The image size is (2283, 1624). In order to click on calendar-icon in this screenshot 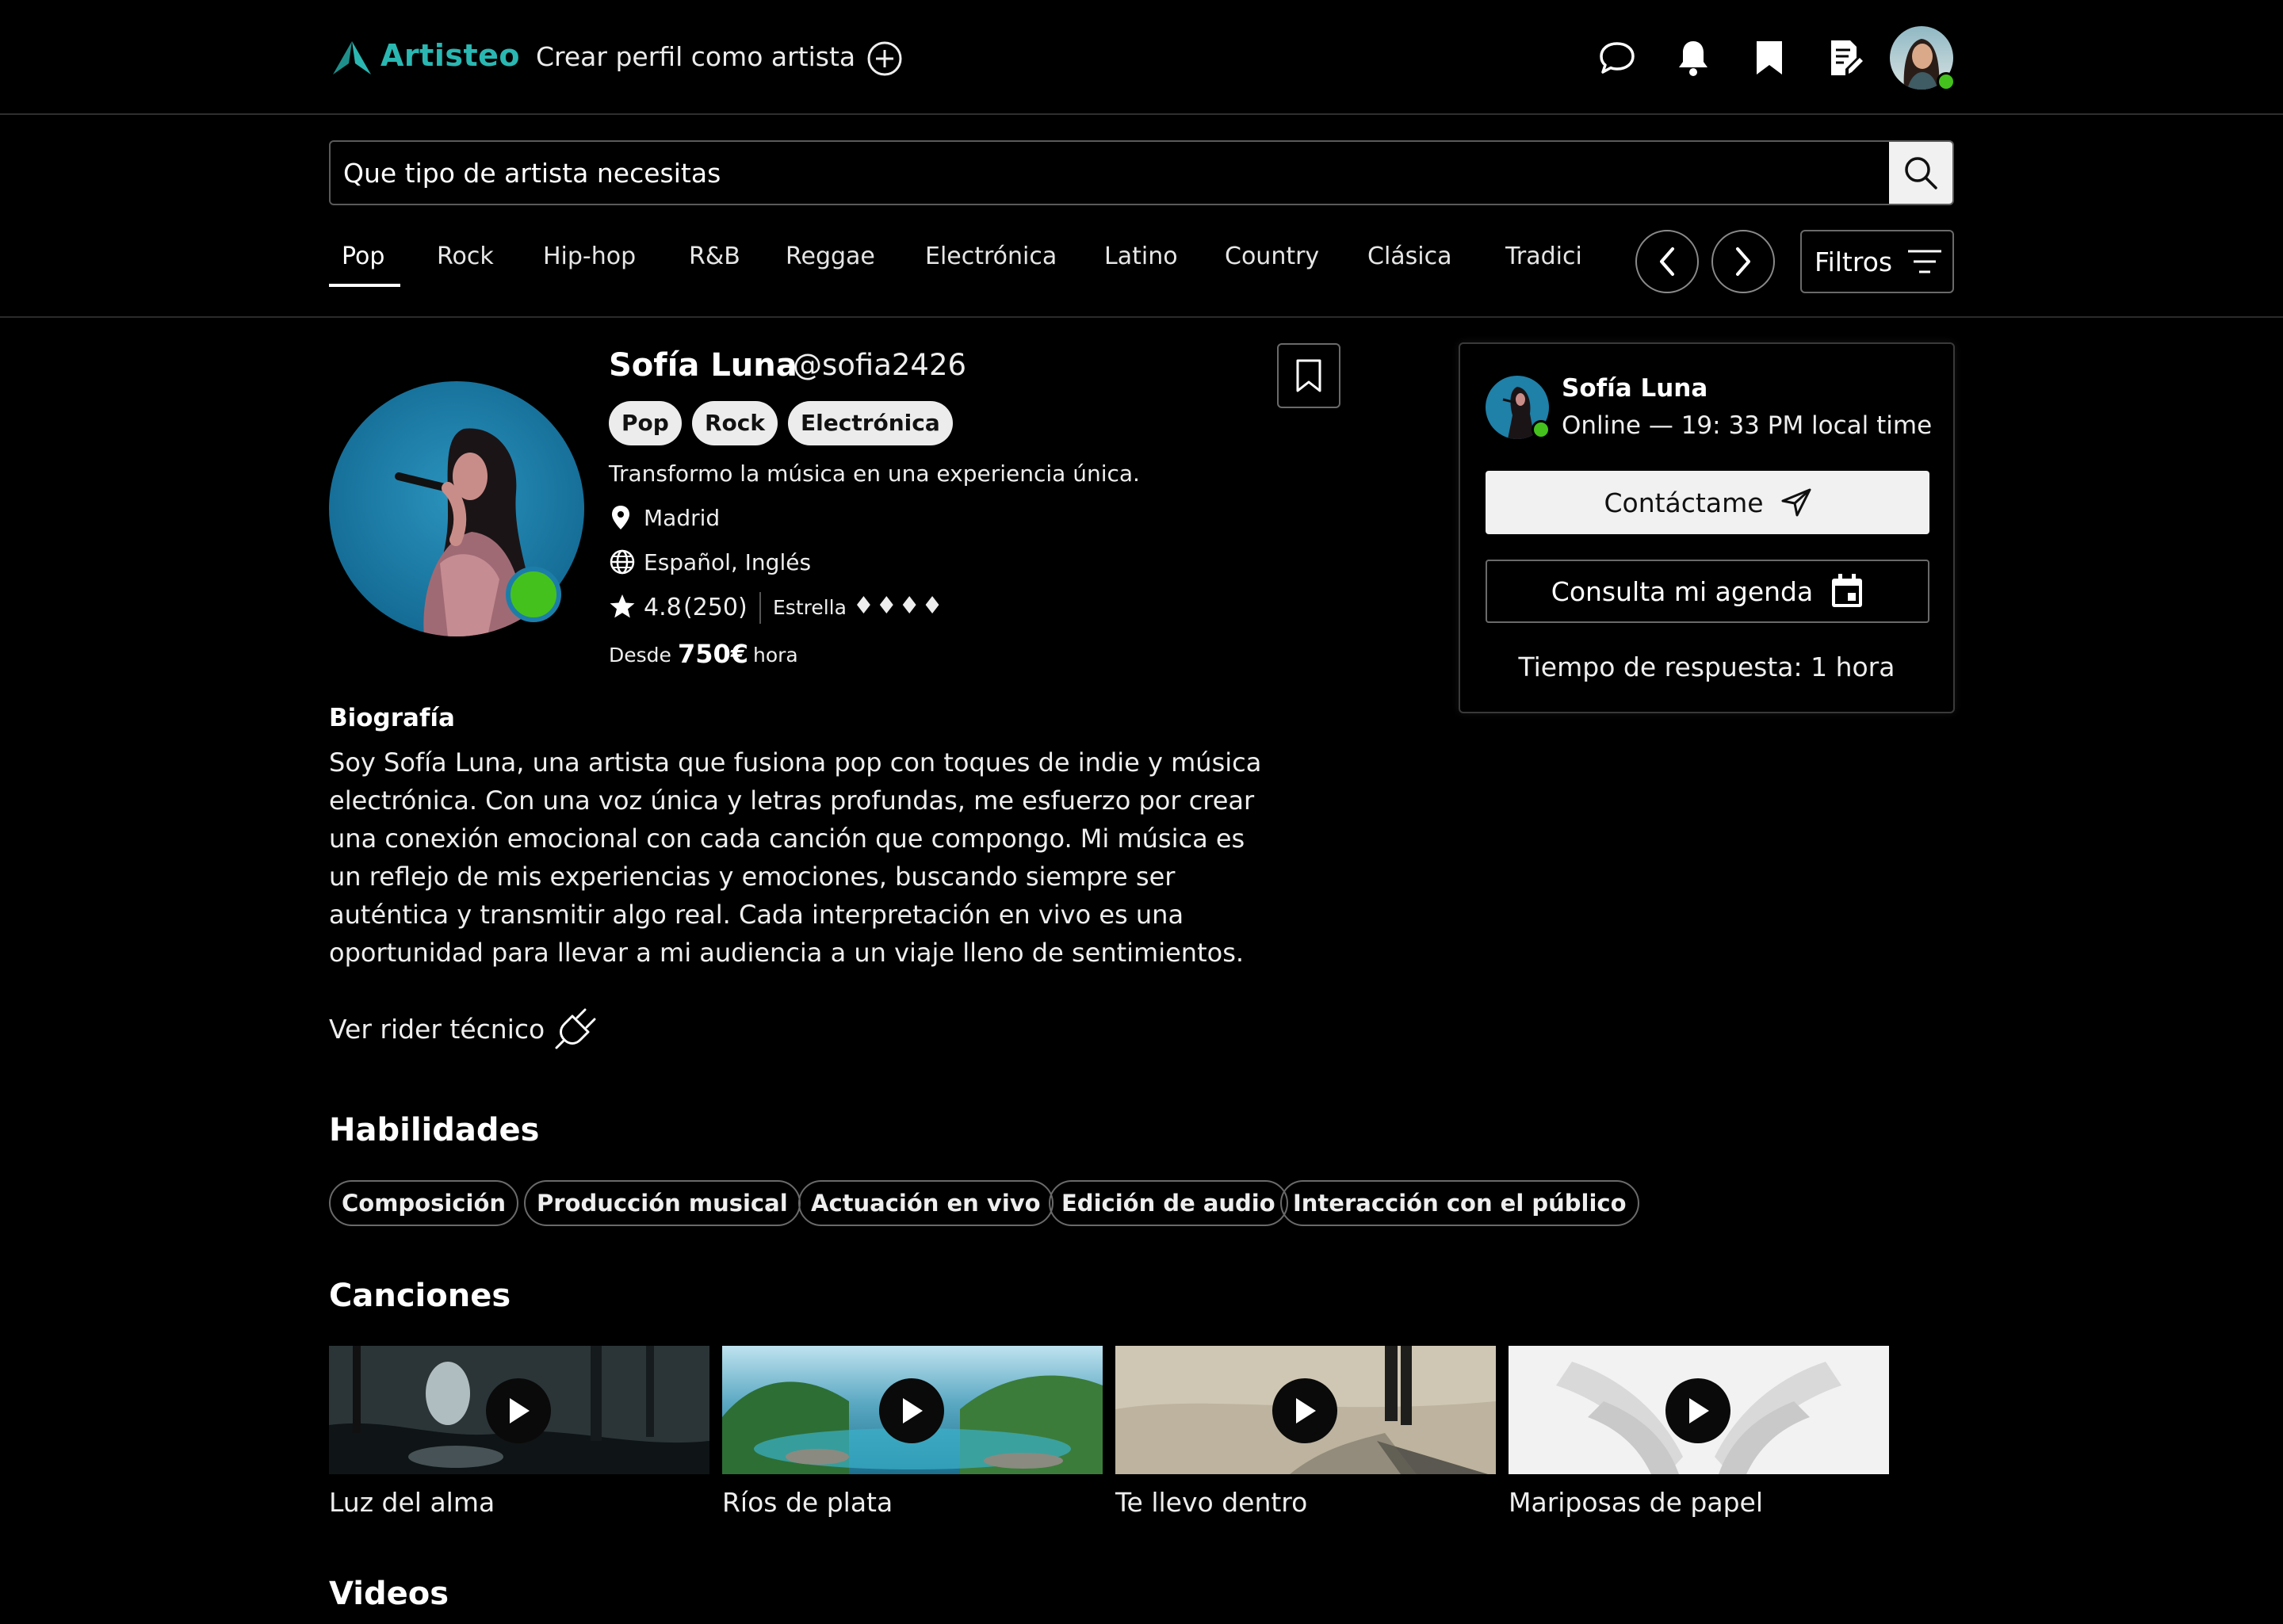, I will do `click(1847, 591)`.